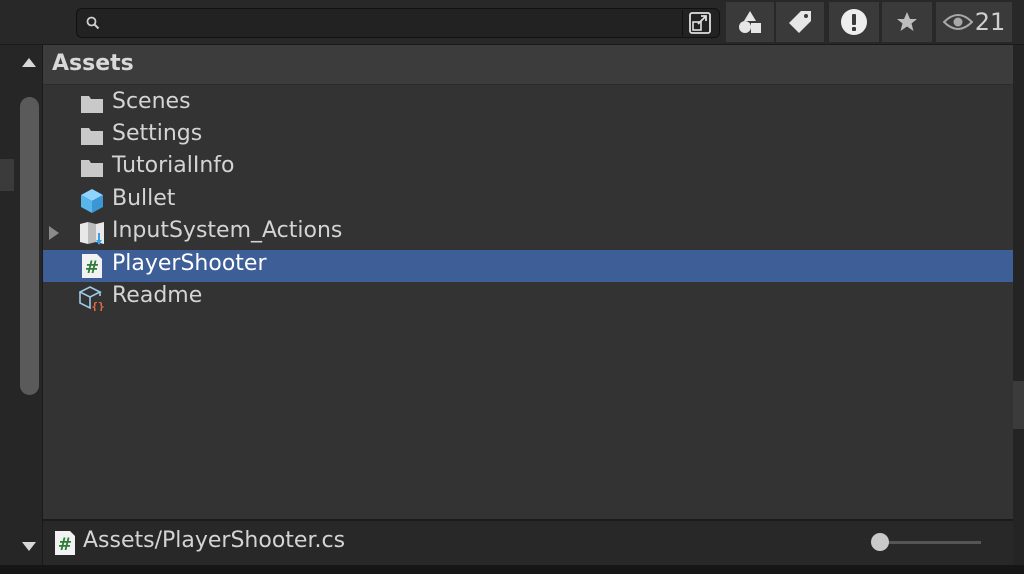 This screenshot has height=574, width=1024. What do you see at coordinates (173, 165) in the screenshot?
I see `list-item-label: TutorialInfo` at bounding box center [173, 165].